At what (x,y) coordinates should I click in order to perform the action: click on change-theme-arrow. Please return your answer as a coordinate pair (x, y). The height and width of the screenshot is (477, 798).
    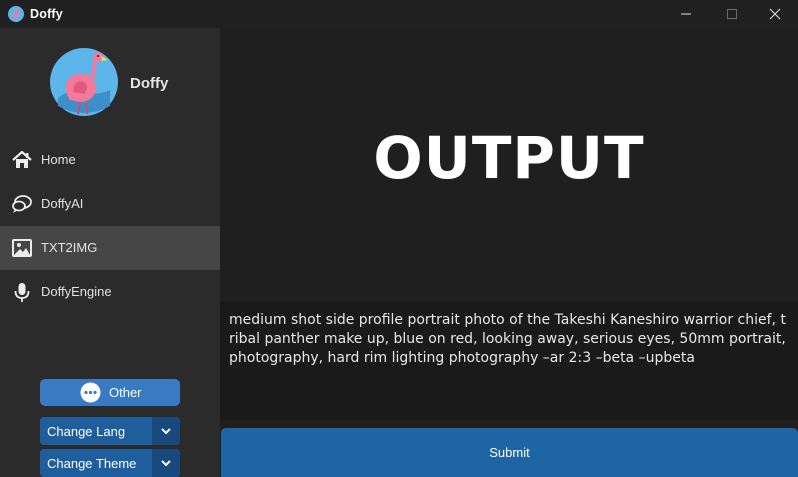
    Looking at the image, I should click on (166, 463).